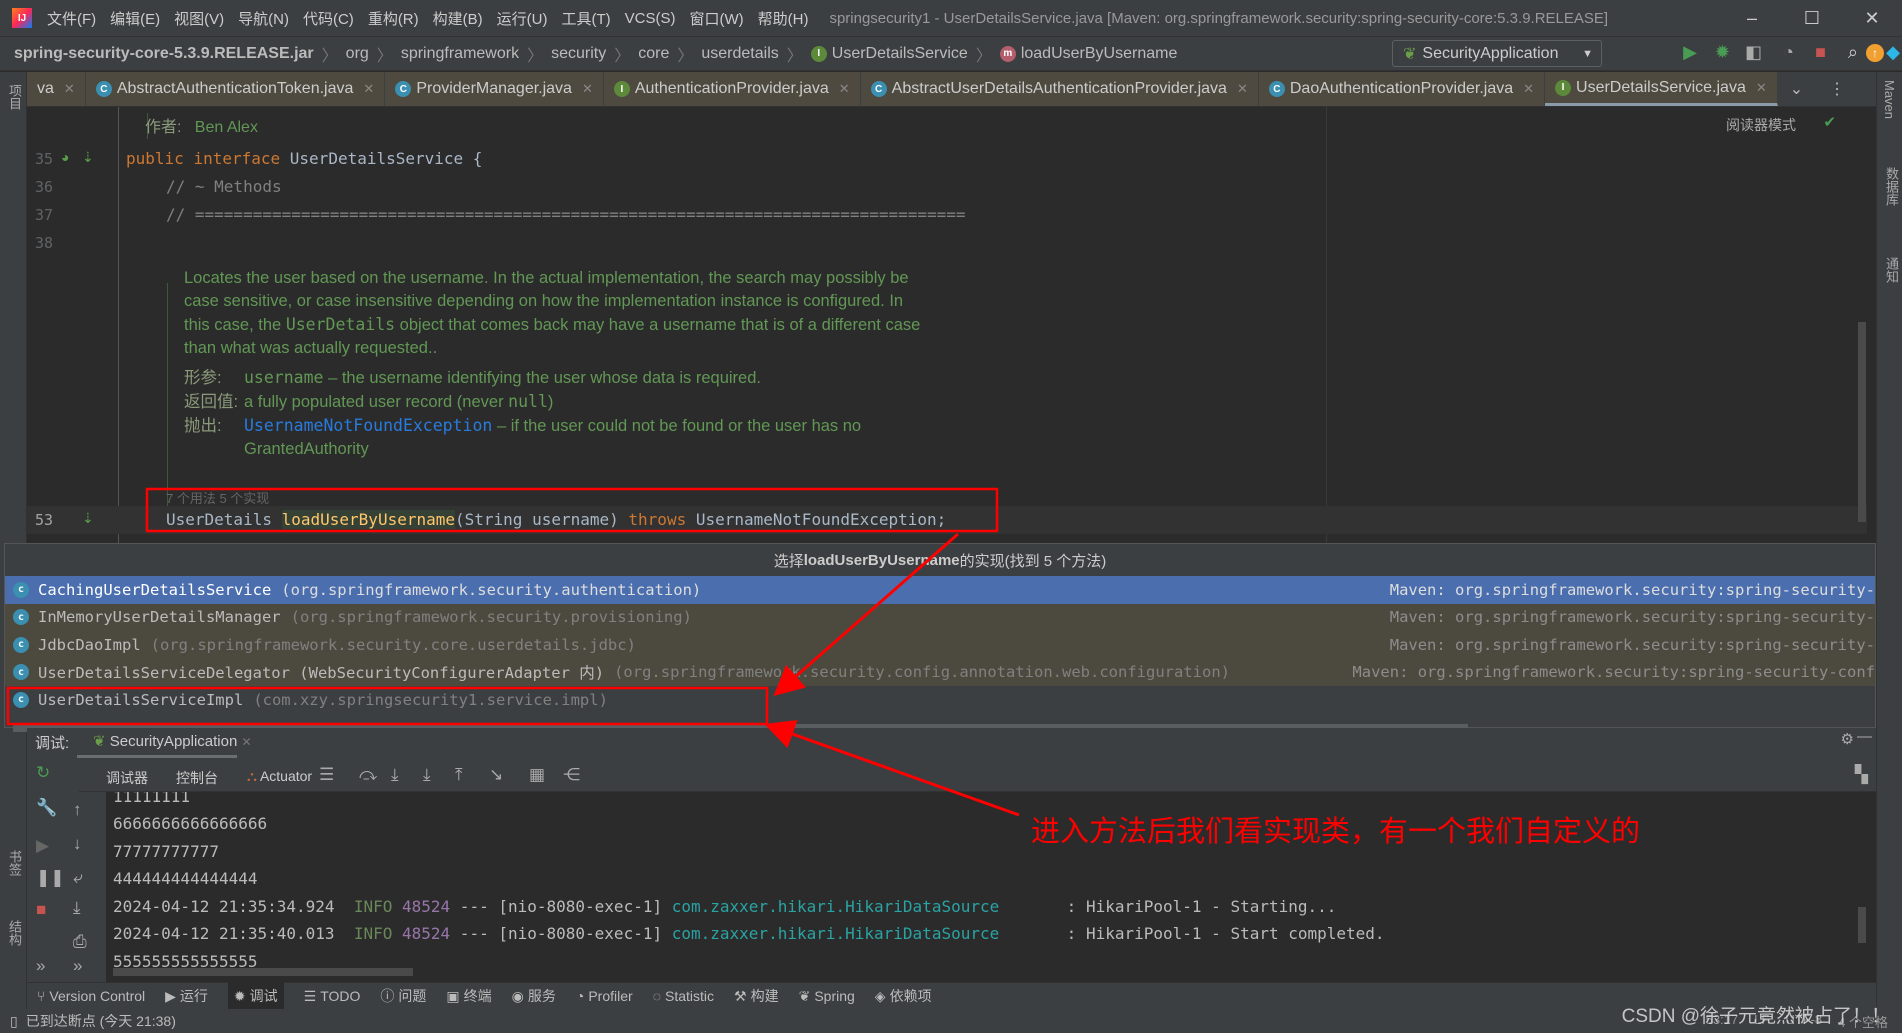 Image resolution: width=1902 pixels, height=1033 pixels. Describe the element at coordinates (239, 995) in the screenshot. I see `debug-bug-icon: ✹` at that location.